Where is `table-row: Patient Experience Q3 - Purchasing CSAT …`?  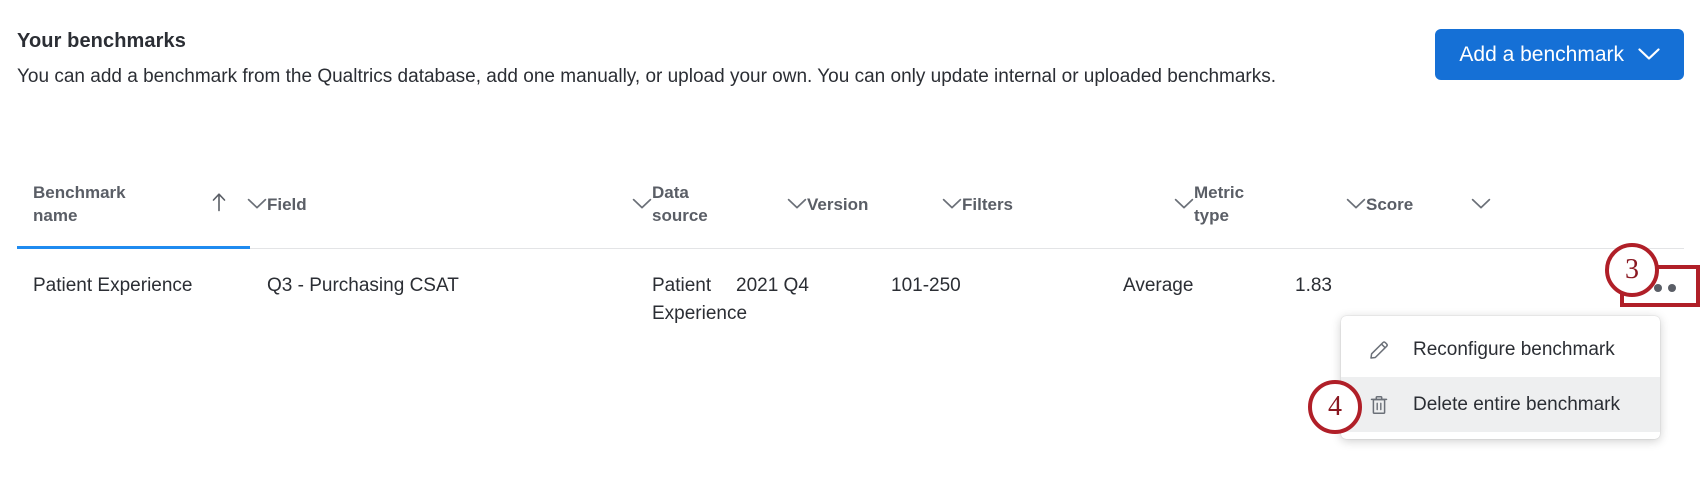
table-row: Patient Experience Q3 - Purchasing CSAT … is located at coordinates (850, 286).